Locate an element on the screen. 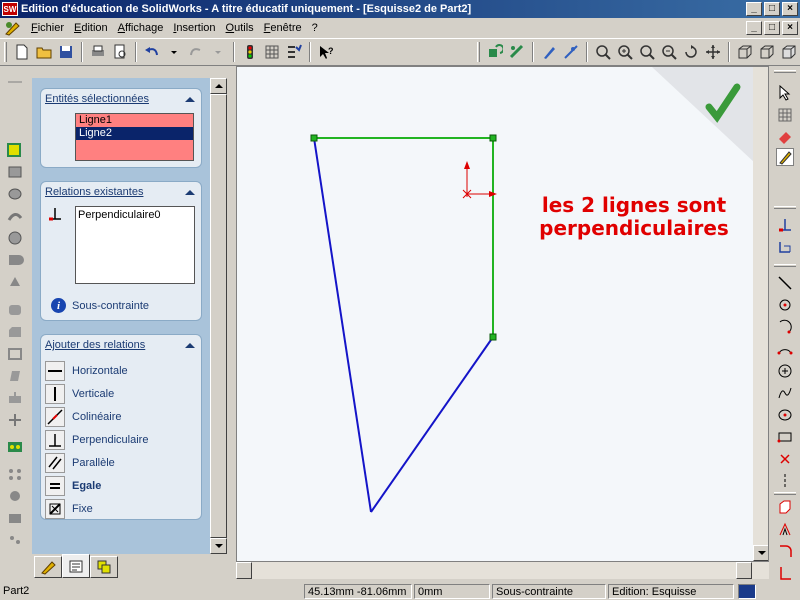 This screenshot has width=800, height=600. three-point-arc-icon is located at coordinates (785, 349).